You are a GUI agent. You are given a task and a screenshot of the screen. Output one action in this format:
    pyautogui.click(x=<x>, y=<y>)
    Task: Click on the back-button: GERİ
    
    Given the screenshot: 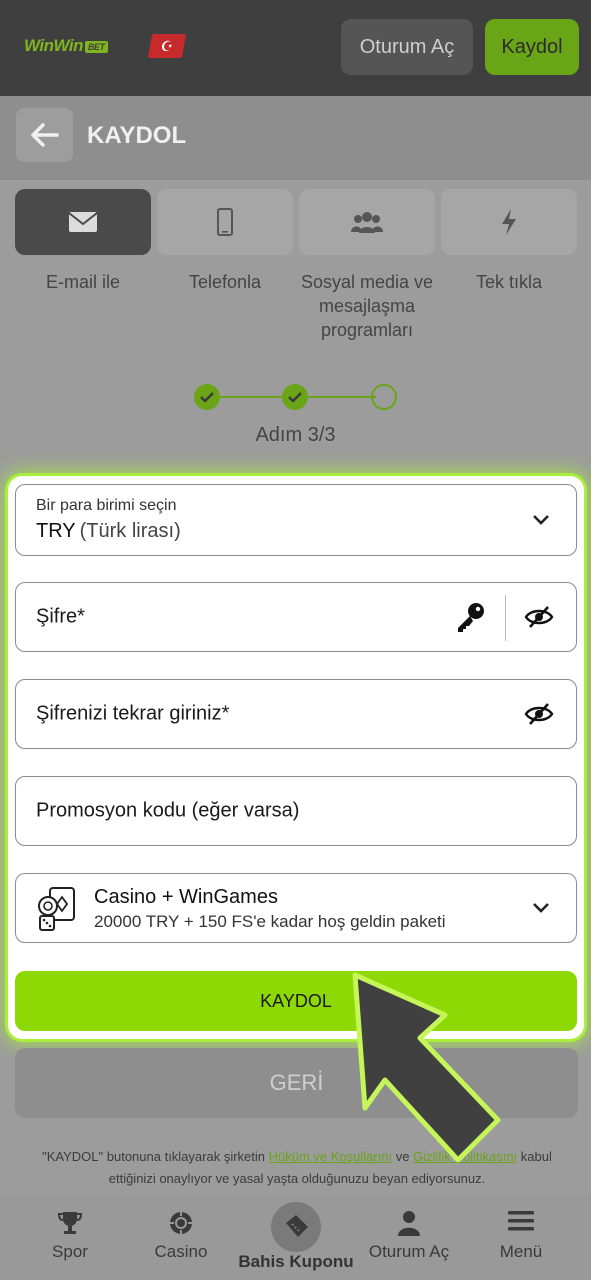 What is the action you would take?
    pyautogui.click(x=296, y=1083)
    